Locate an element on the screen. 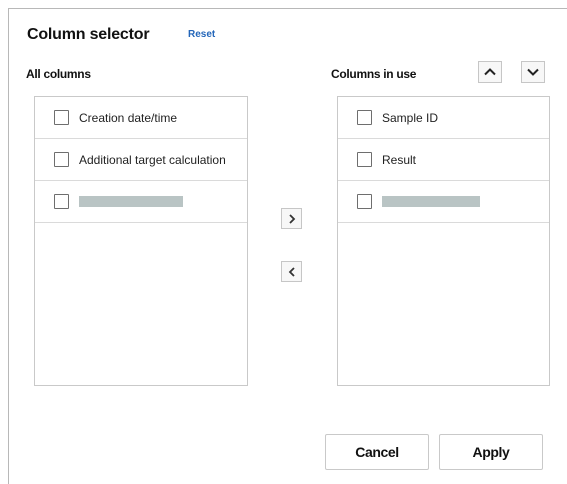  remove-column-button is located at coordinates (291, 271).